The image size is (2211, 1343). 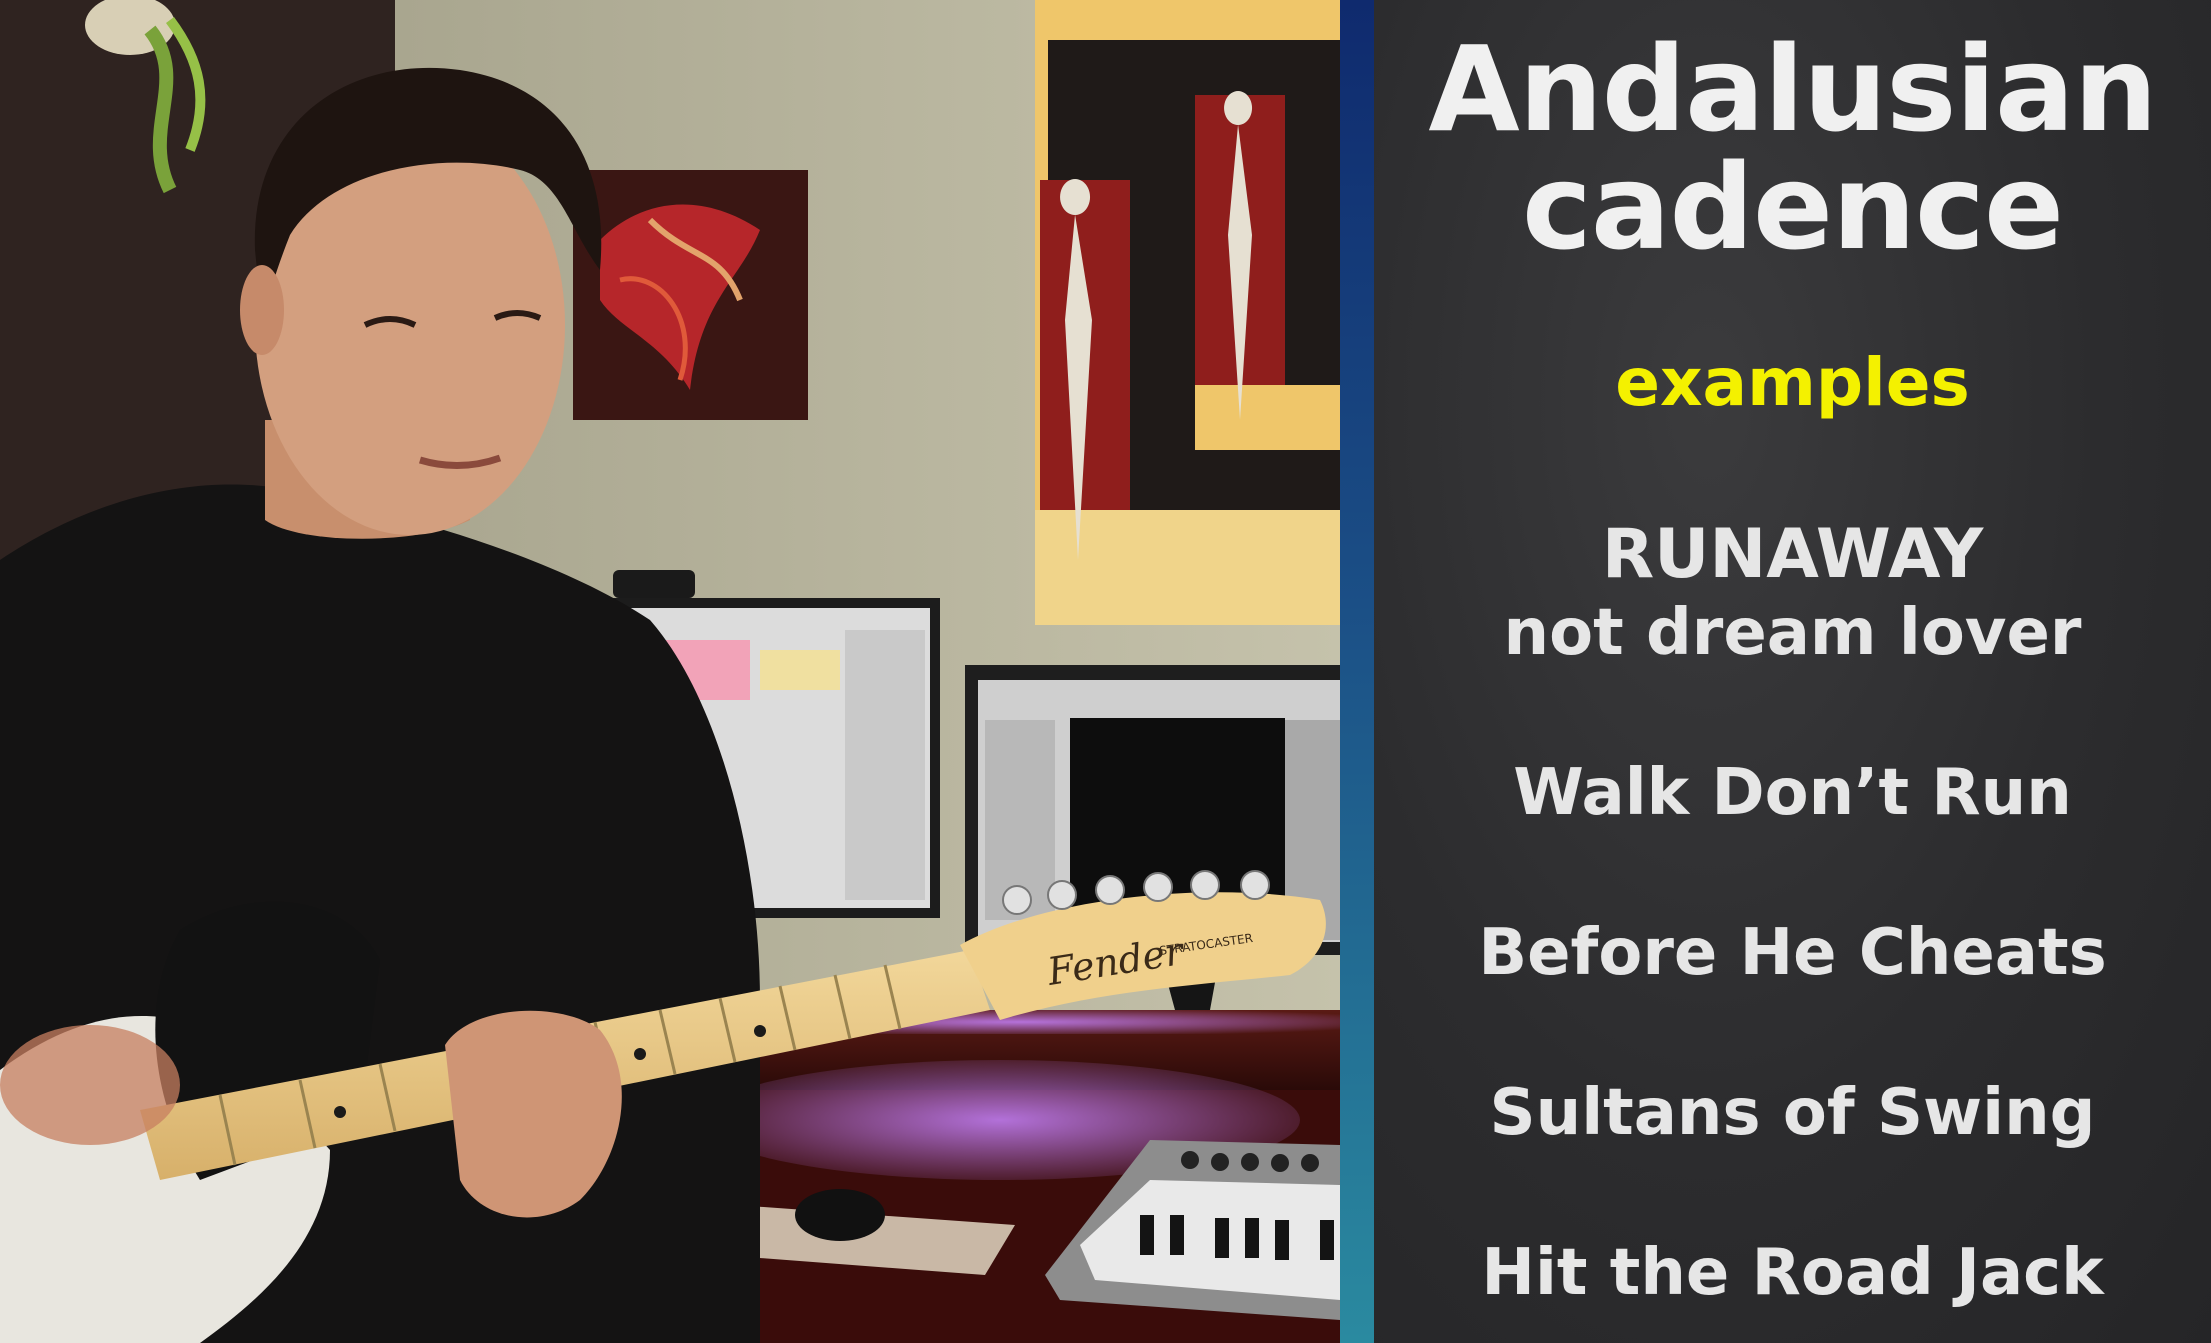 I want to click on panel-title: Andalusian cadence, so click(x=1792, y=148).